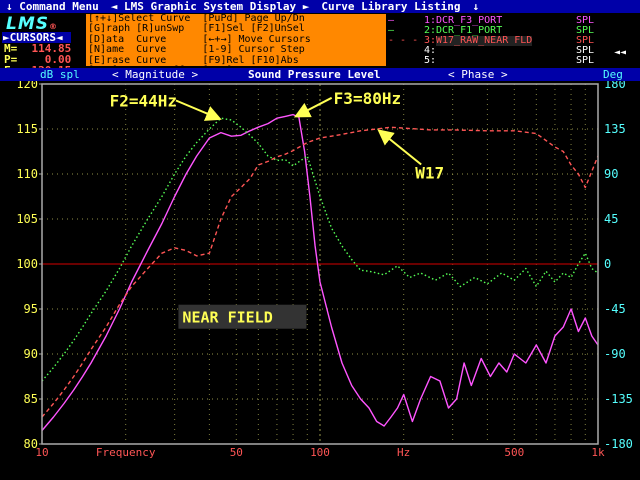  Describe the element at coordinates (27, 129) in the screenshot. I see `y-tick-label: 115` at that location.